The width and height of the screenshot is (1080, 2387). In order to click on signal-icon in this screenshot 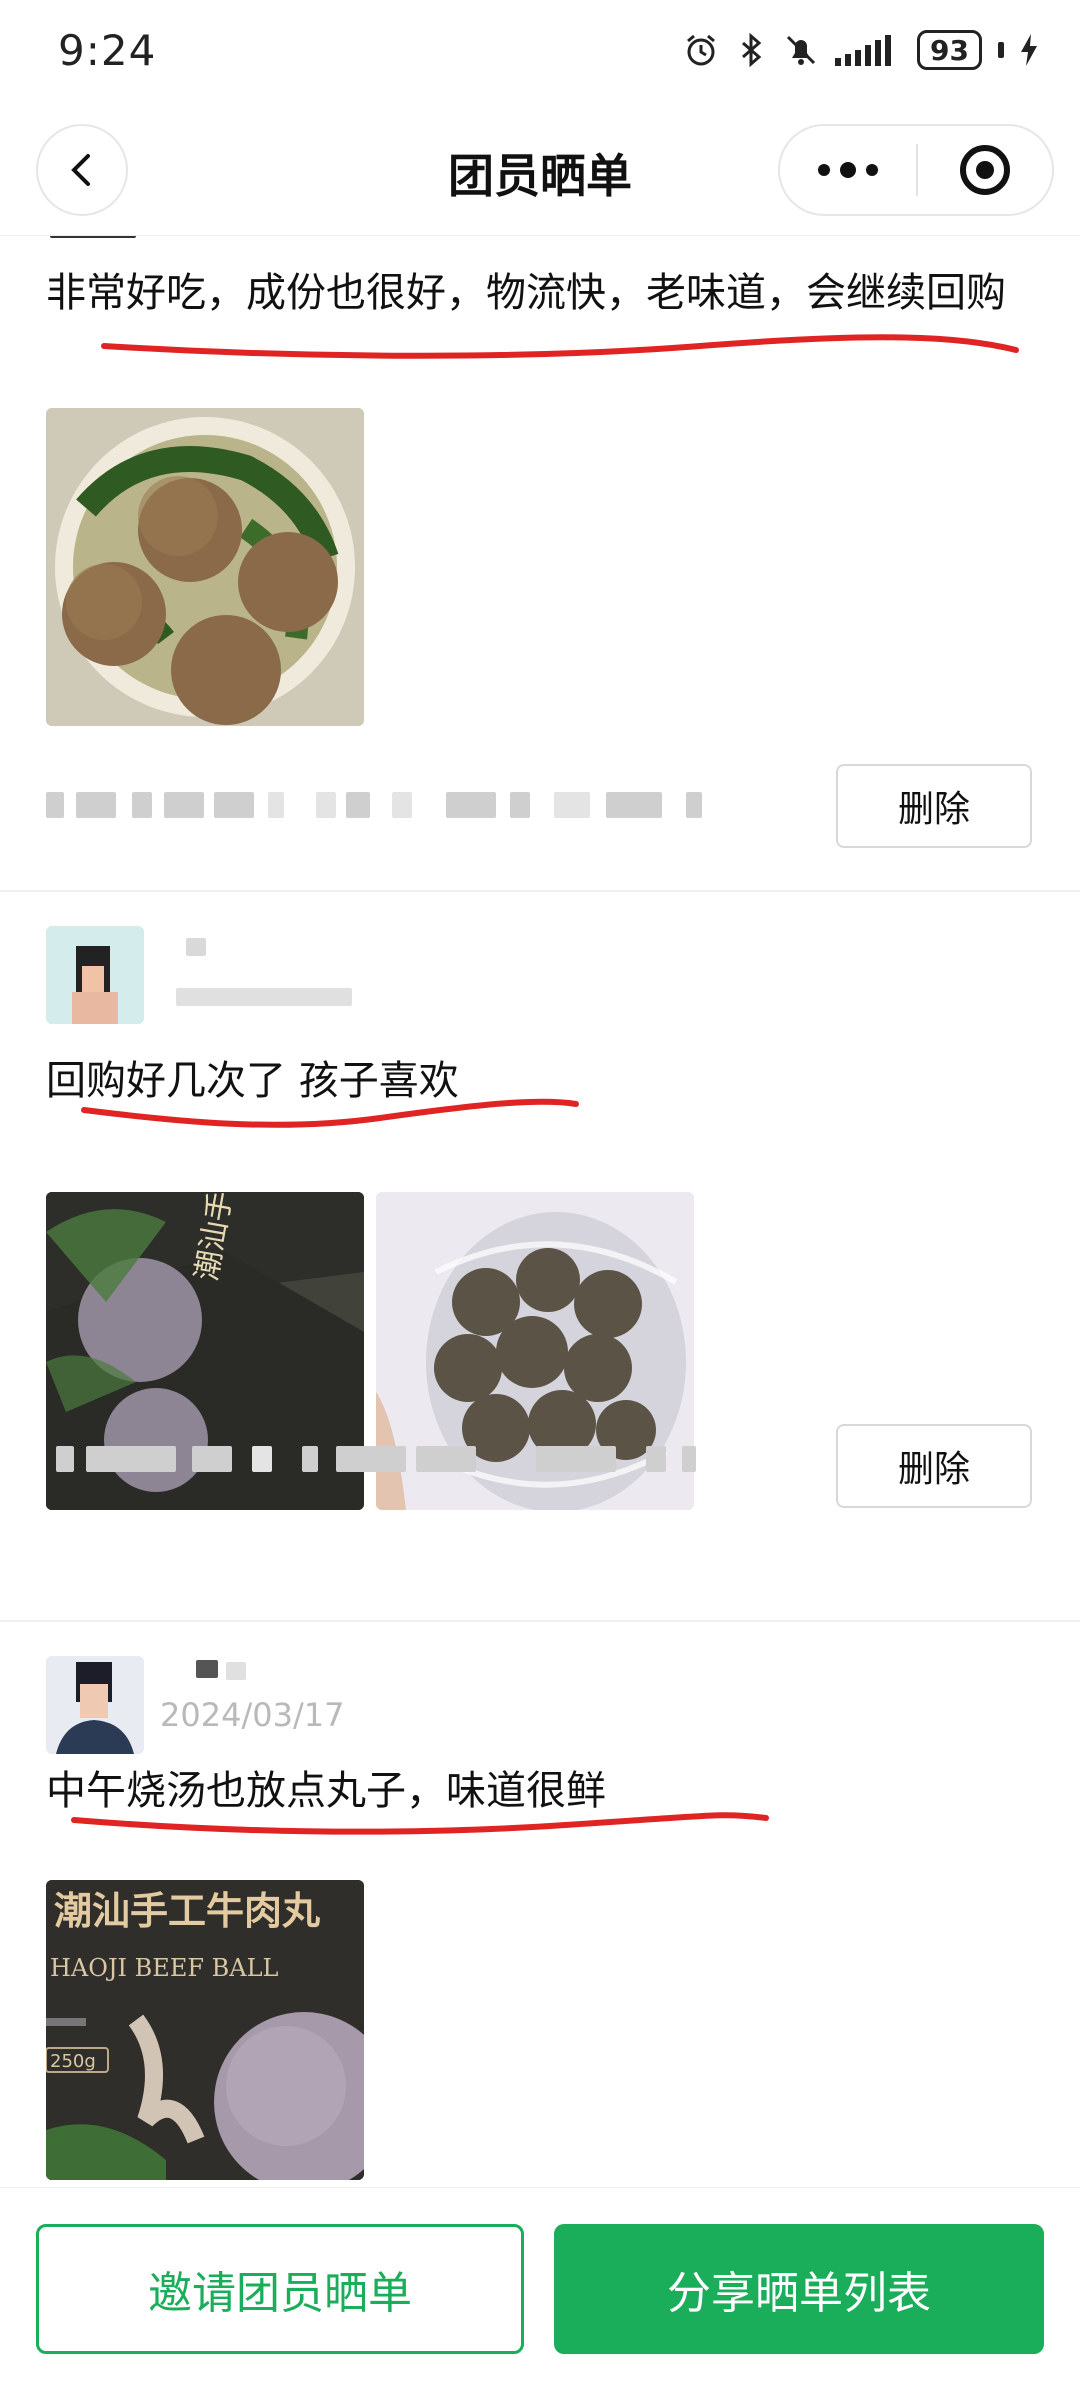, I will do `click(863, 50)`.